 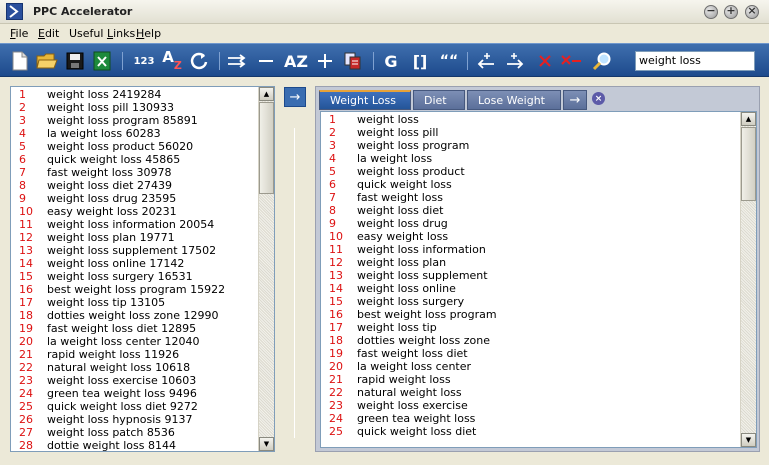 What do you see at coordinates (109, 185) in the screenshot?
I see `keyword-text: weight loss diet 27439` at bounding box center [109, 185].